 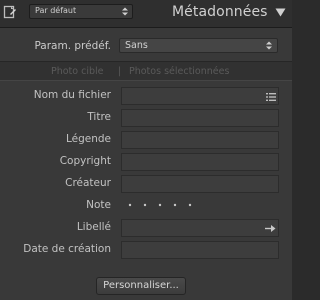 I want to click on caption-field, so click(x=200, y=140).